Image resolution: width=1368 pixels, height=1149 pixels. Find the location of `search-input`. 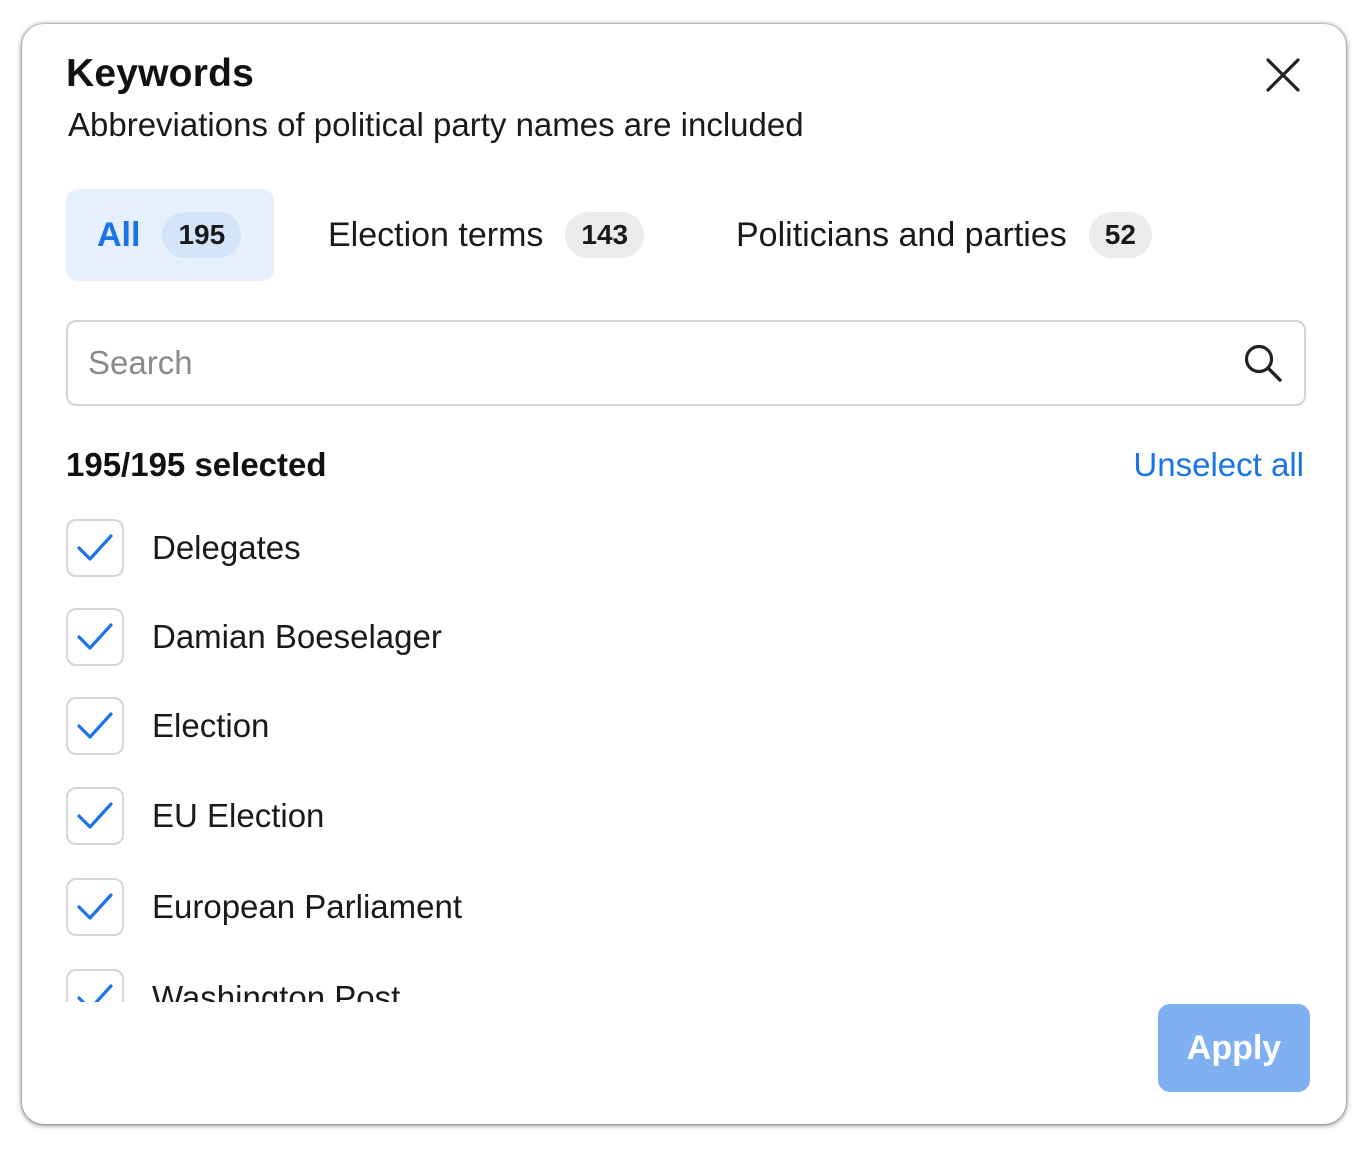

search-input is located at coordinates (653, 363).